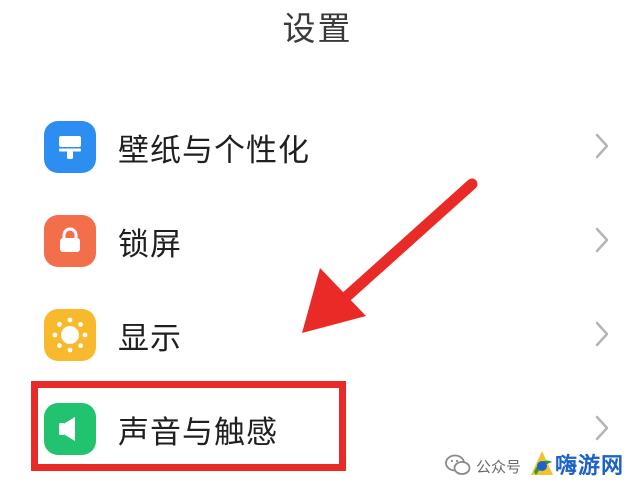 Image resolution: width=635 pixels, height=489 pixels. Describe the element at coordinates (542, 463) in the screenshot. I see `site-logo-icon` at that location.